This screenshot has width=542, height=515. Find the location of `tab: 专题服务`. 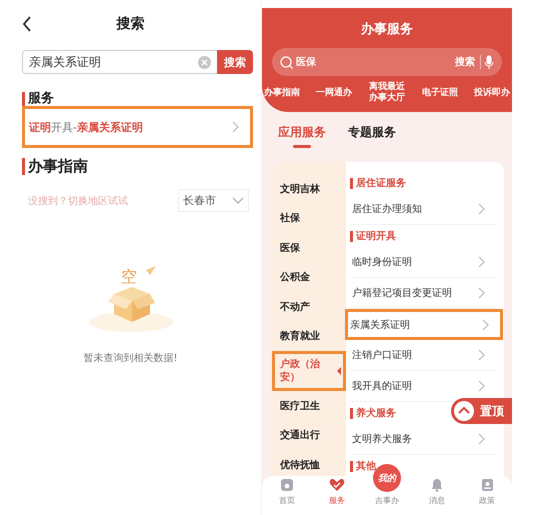

tab: 专题服务 is located at coordinates (372, 136).